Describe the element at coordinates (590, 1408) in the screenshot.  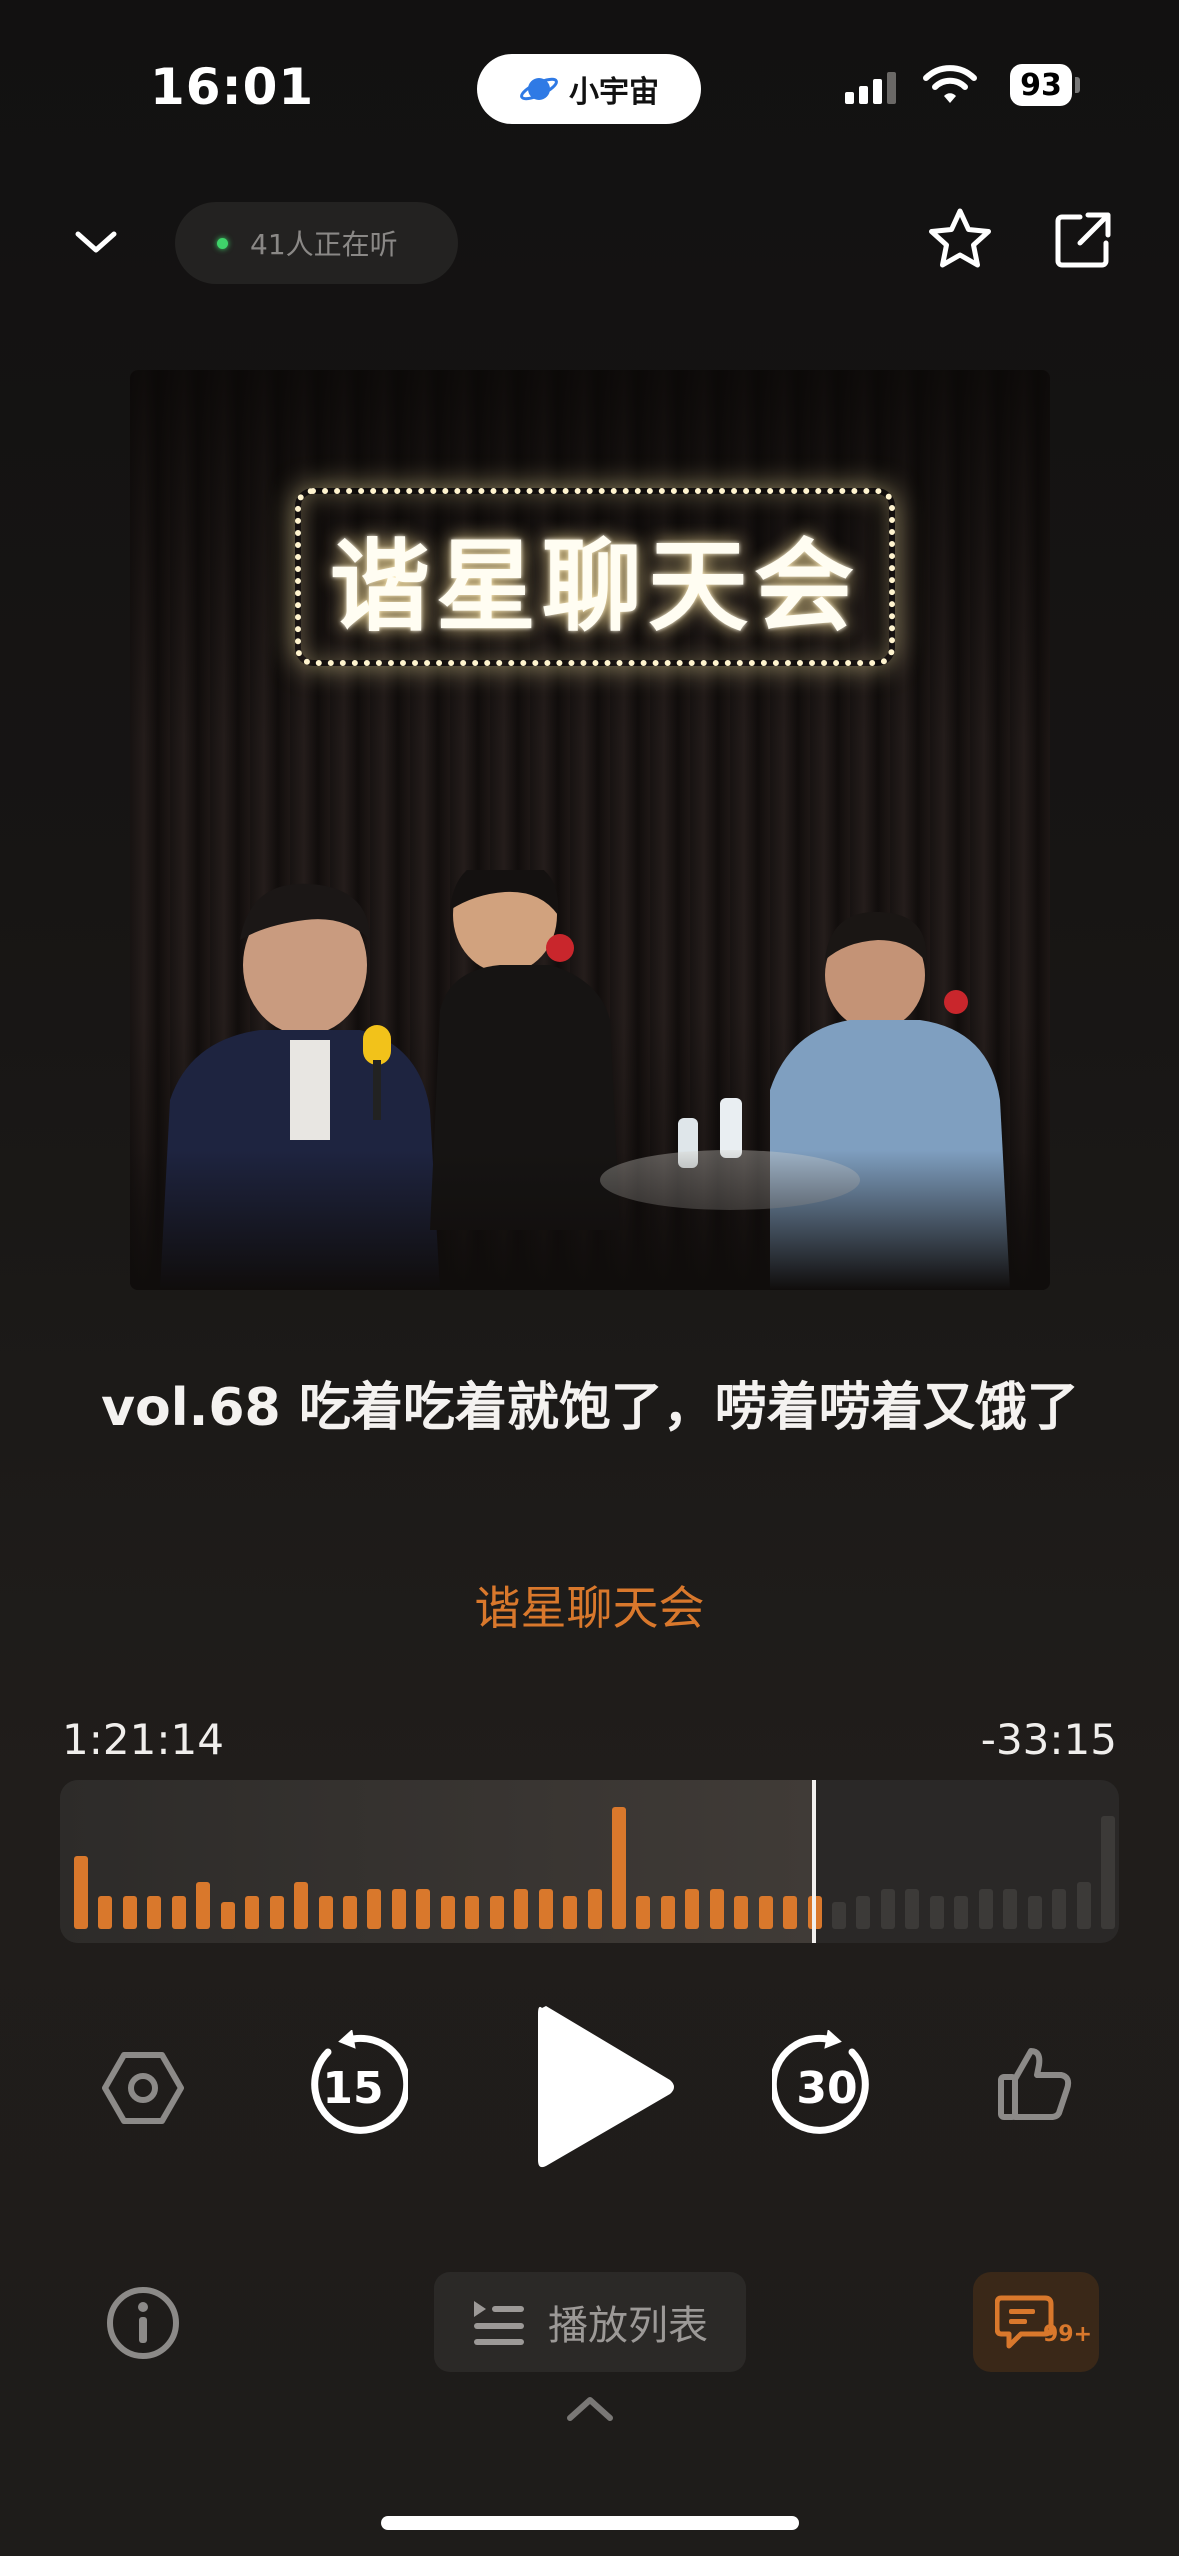
I see `episode-title: vol.68 吃着吃着就饱了，唠着唠着又饿了` at that location.